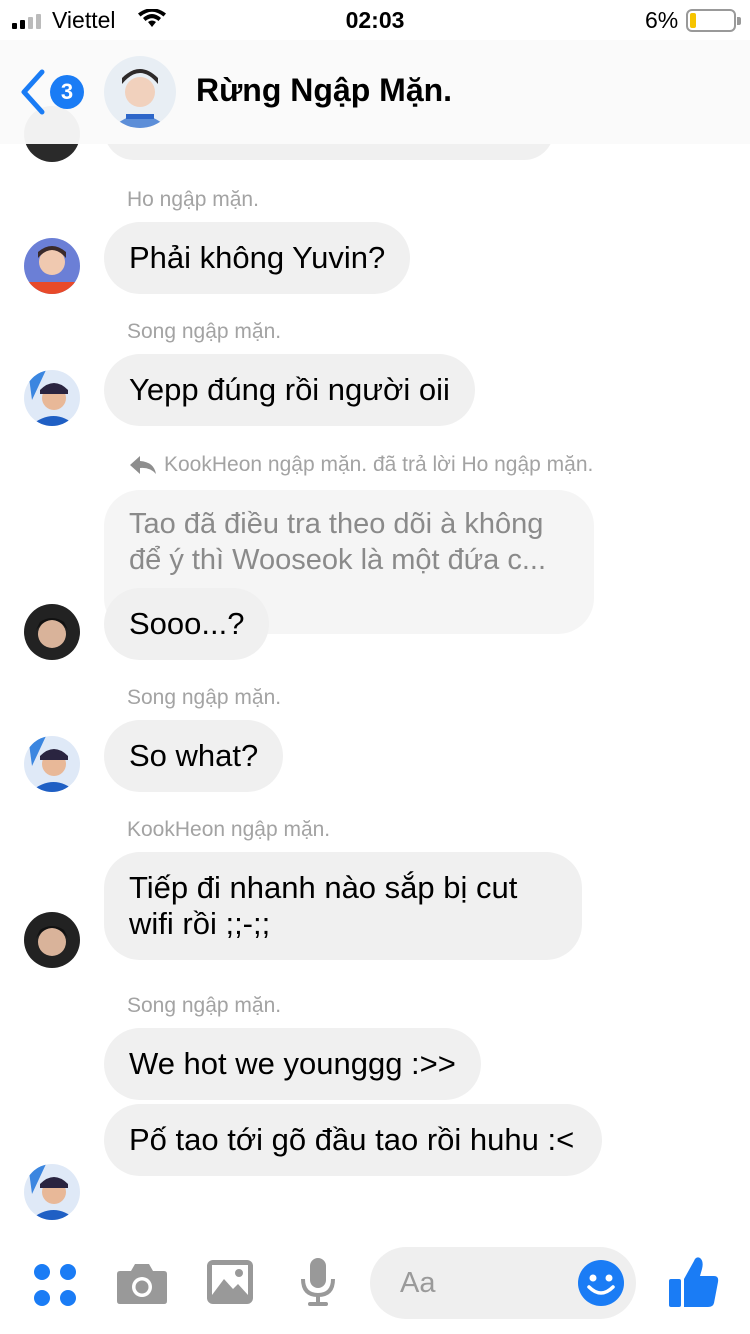 This screenshot has width=750, height=1334. Describe the element at coordinates (140, 92) in the screenshot. I see `group-avatar` at that location.